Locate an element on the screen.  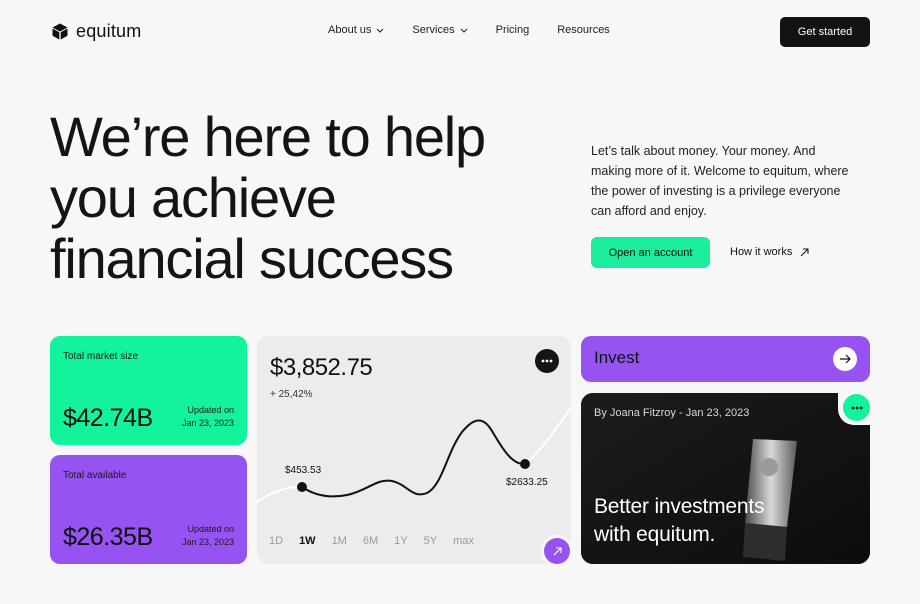
brand-name: equitum is located at coordinates (109, 31).